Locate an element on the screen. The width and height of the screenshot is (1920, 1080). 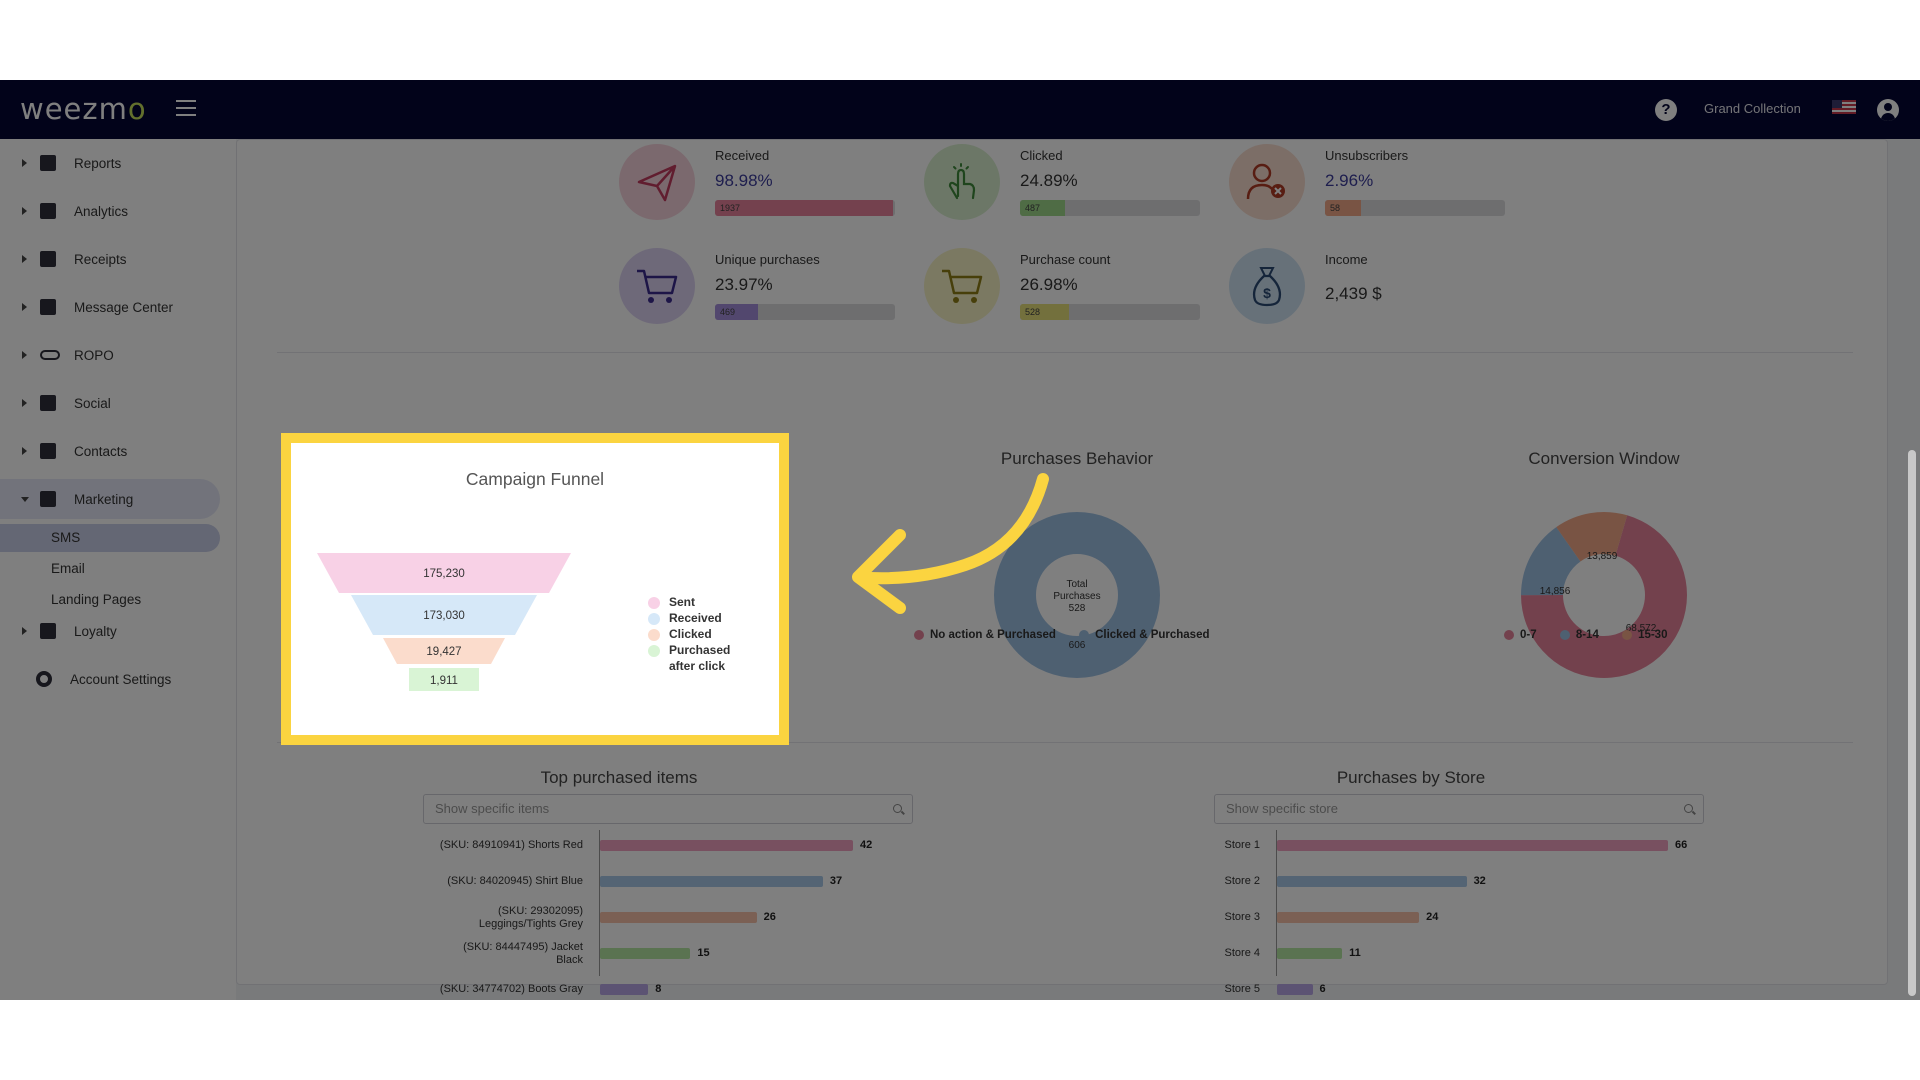
metric-bar-fill: 1937 is located at coordinates (804, 208).